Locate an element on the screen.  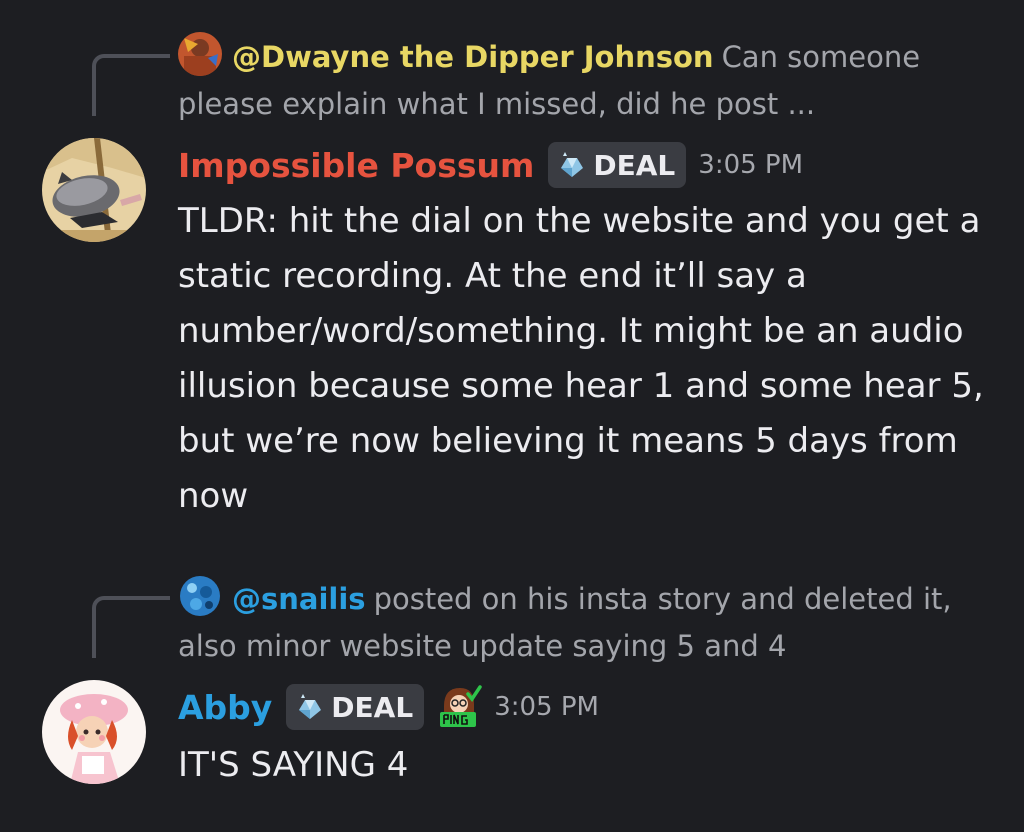
message-text: IT'S SAYING 4 is located at coordinates (293, 765).